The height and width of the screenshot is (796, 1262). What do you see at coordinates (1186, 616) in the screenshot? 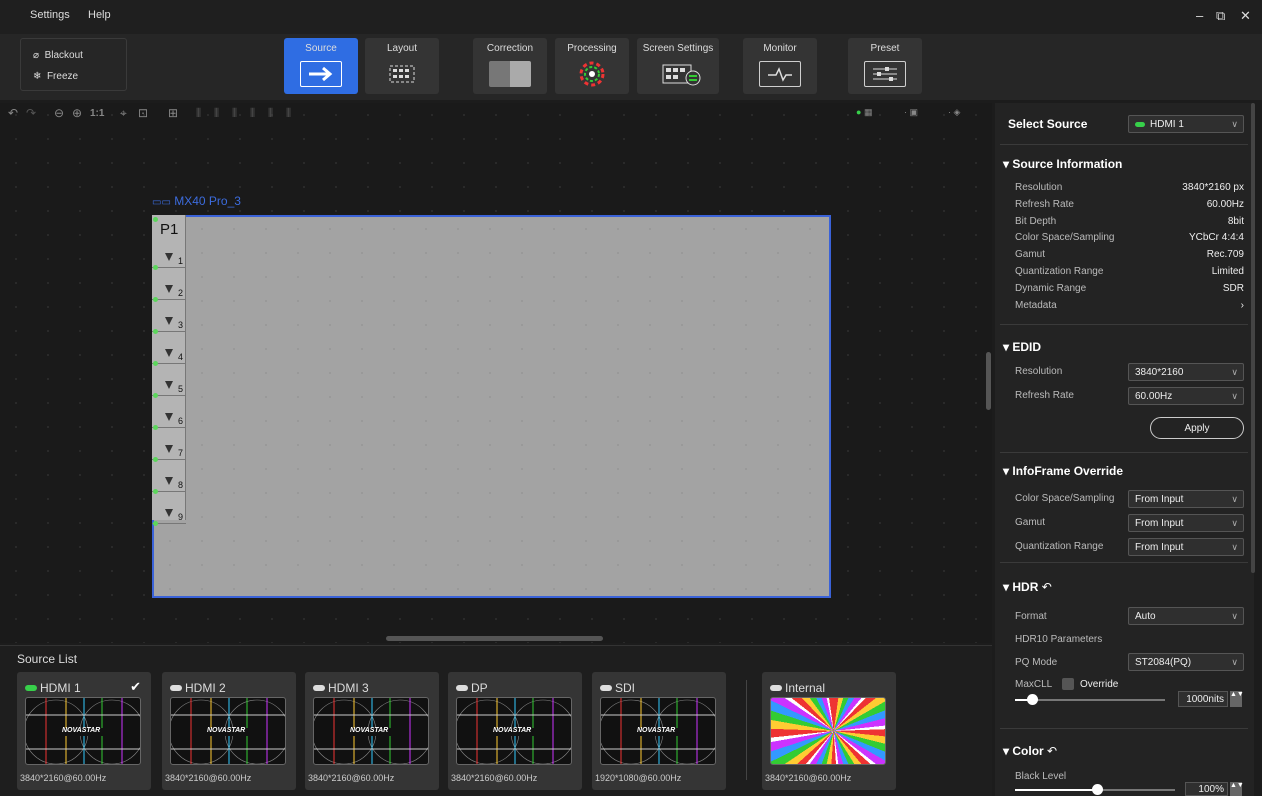
I see `hdr-format-dropdown: Auto ∨` at bounding box center [1186, 616].